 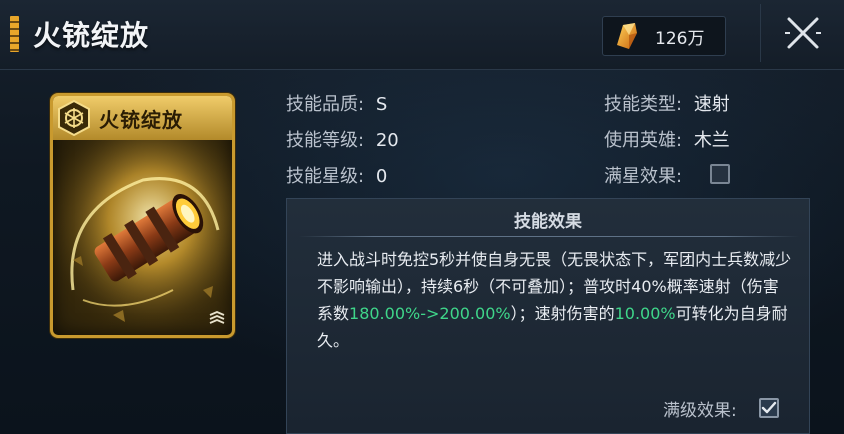 I want to click on effect-highlight-coefficient: 180.00%->200.00%, so click(x=430, y=313).